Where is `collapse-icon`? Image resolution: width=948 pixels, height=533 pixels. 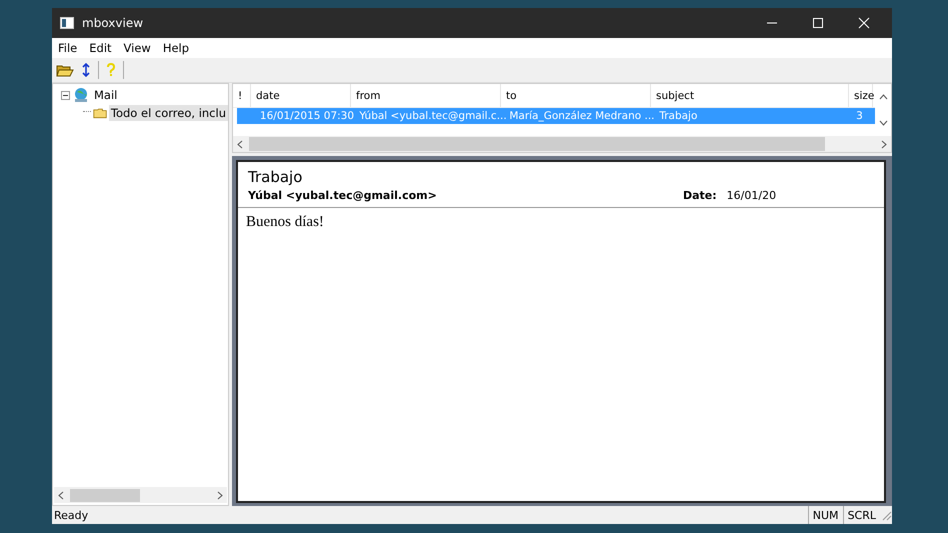 collapse-icon is located at coordinates (65, 95).